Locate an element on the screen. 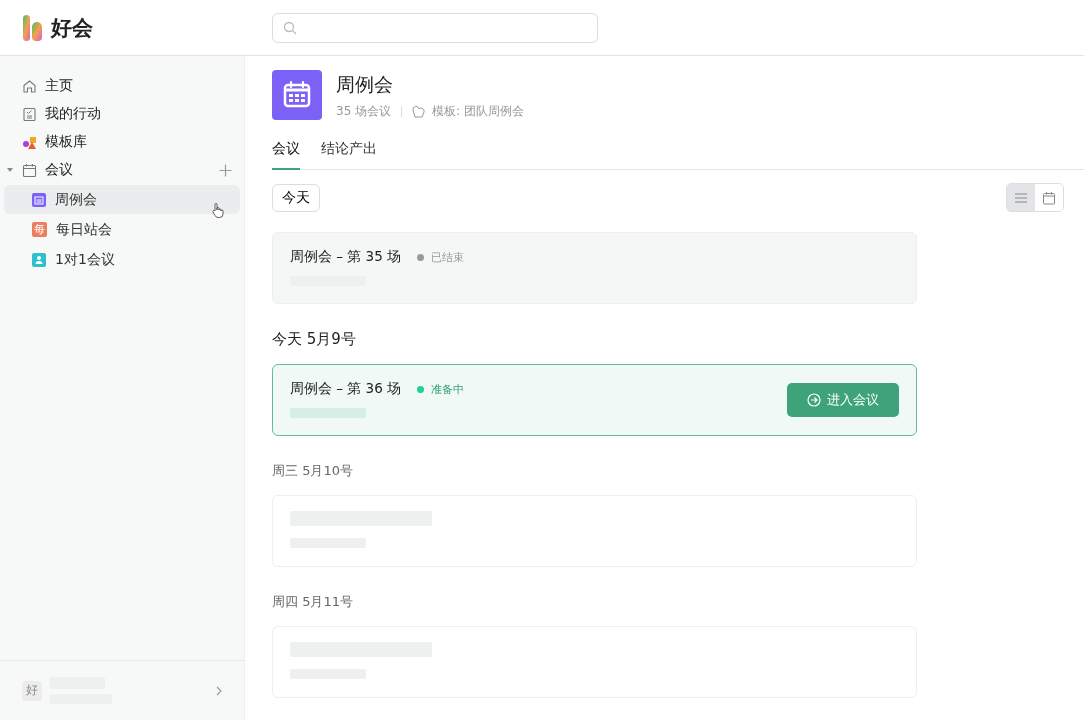 The height and width of the screenshot is (720, 1084). tab: 会议 is located at coordinates (286, 155).